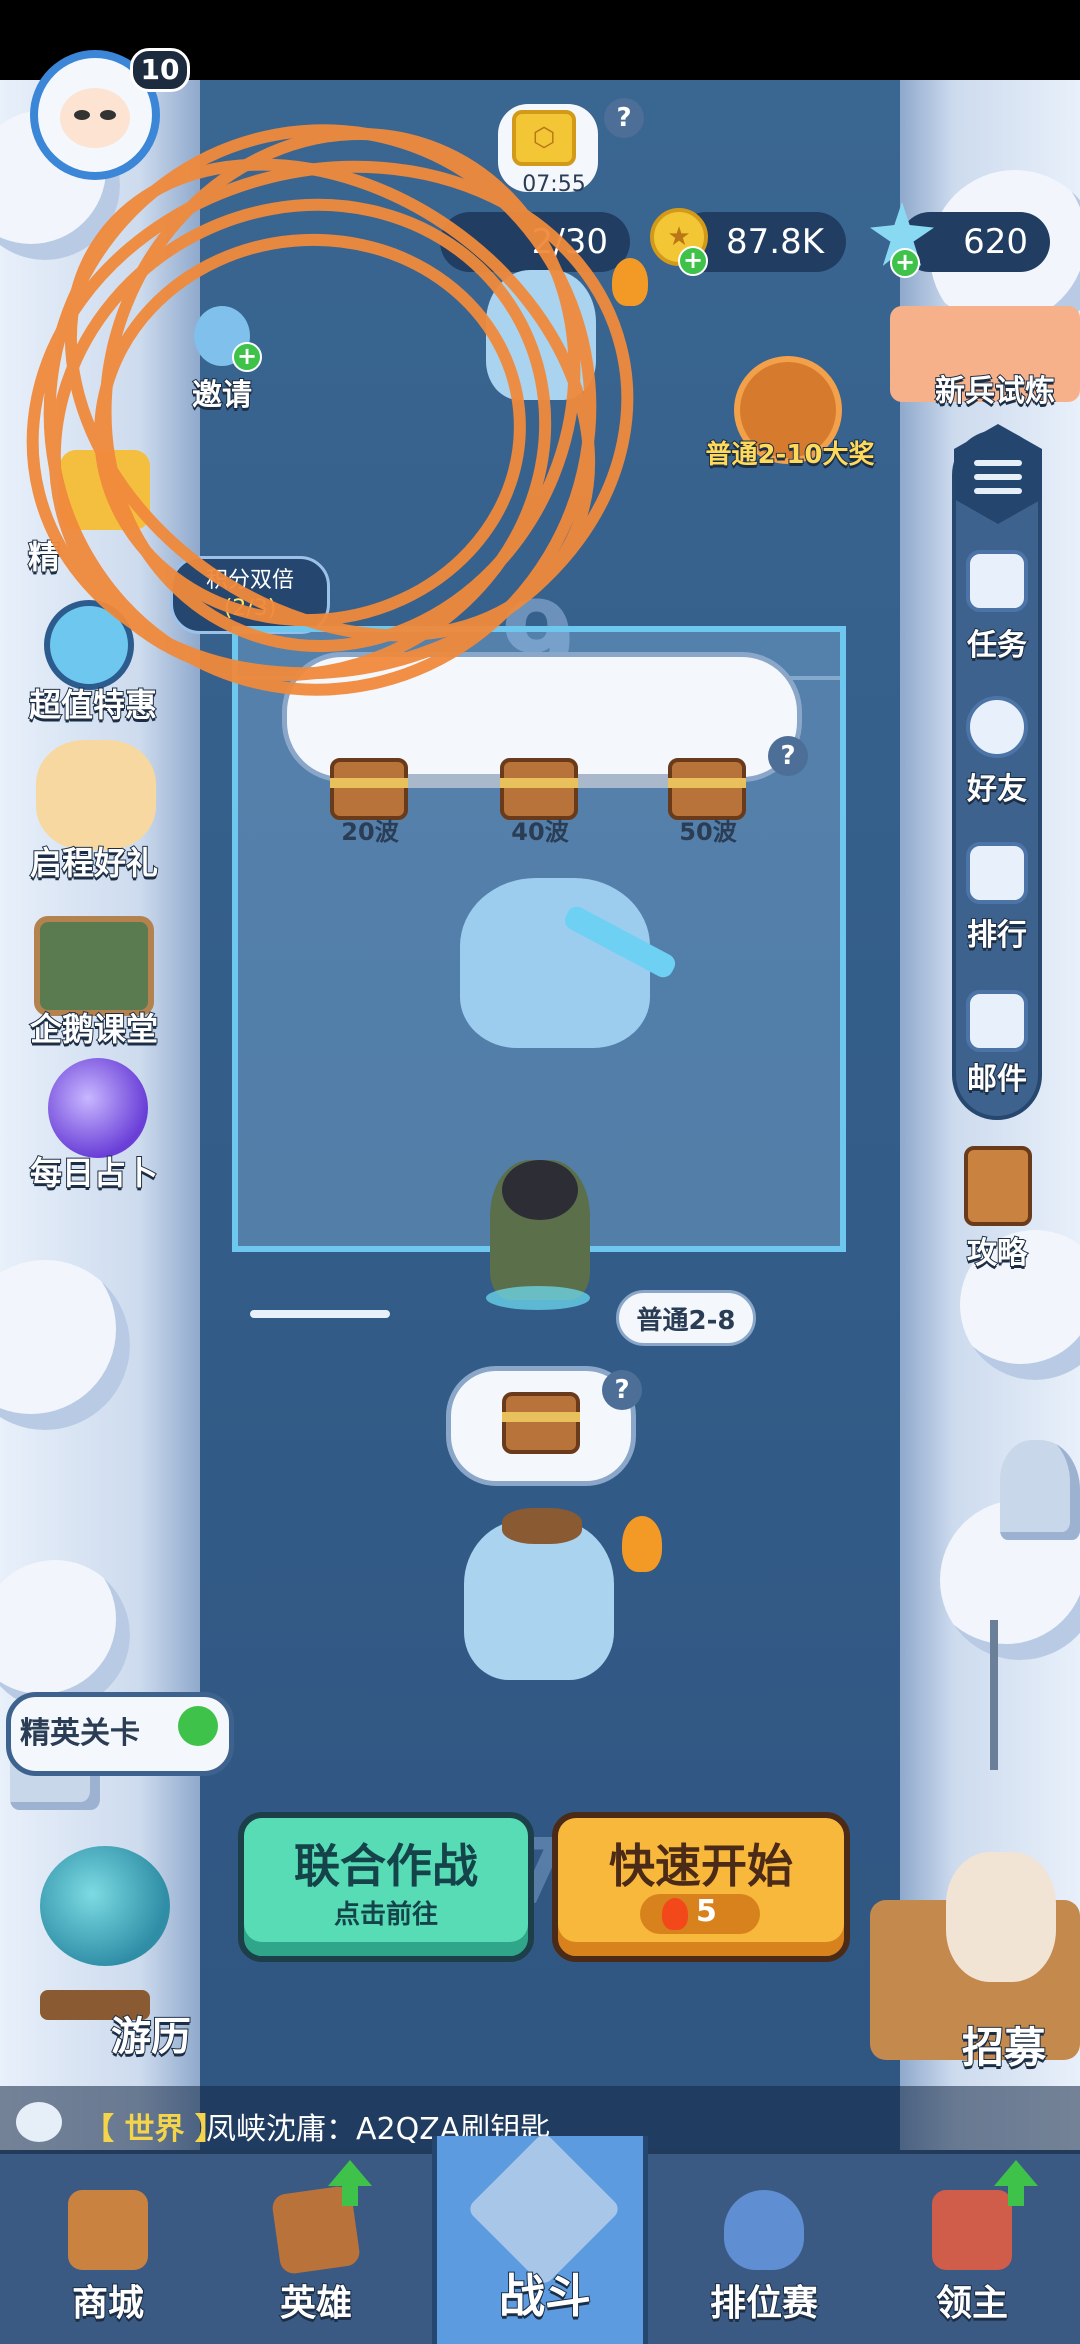 This screenshot has height=2344, width=1080. Describe the element at coordinates (686, 1321) in the screenshot. I see `stage-label: 普通2-8` at that location.